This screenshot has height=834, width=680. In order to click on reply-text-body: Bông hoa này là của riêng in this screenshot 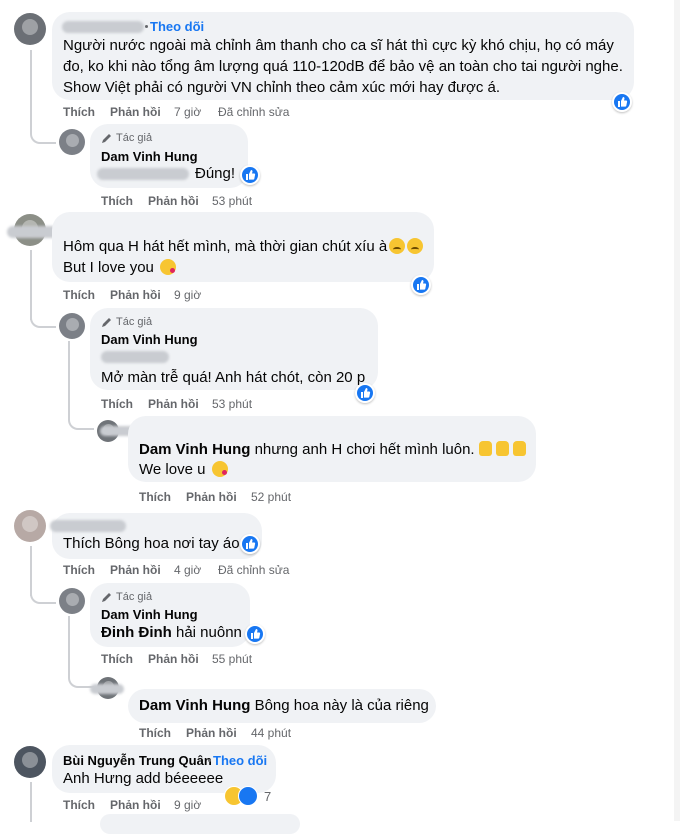, I will do `click(341, 705)`.